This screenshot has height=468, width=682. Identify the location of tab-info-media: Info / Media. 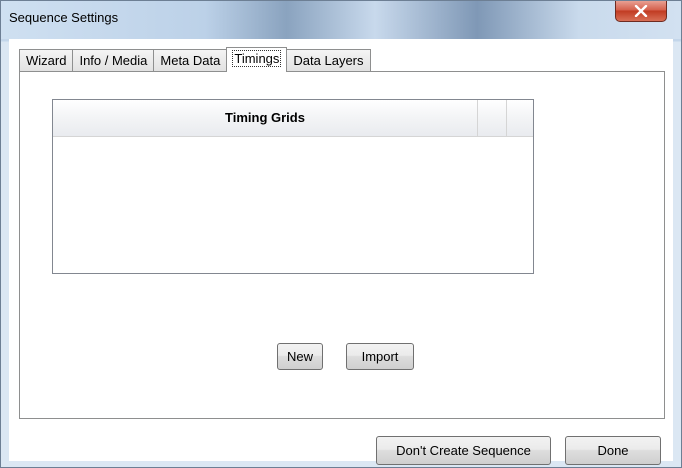
(113, 60).